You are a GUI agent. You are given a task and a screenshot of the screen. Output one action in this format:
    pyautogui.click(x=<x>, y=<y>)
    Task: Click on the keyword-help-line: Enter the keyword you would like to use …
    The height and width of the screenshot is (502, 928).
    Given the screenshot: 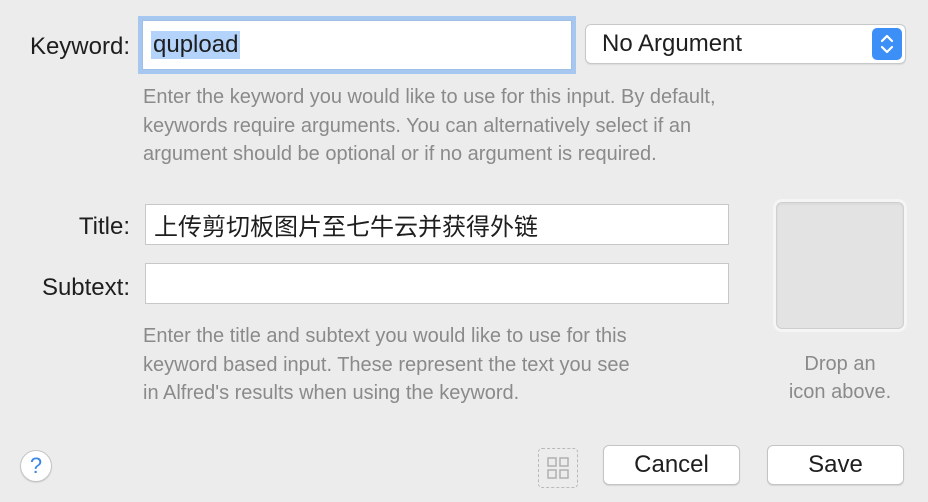 What is the action you would take?
    pyautogui.click(x=429, y=97)
    